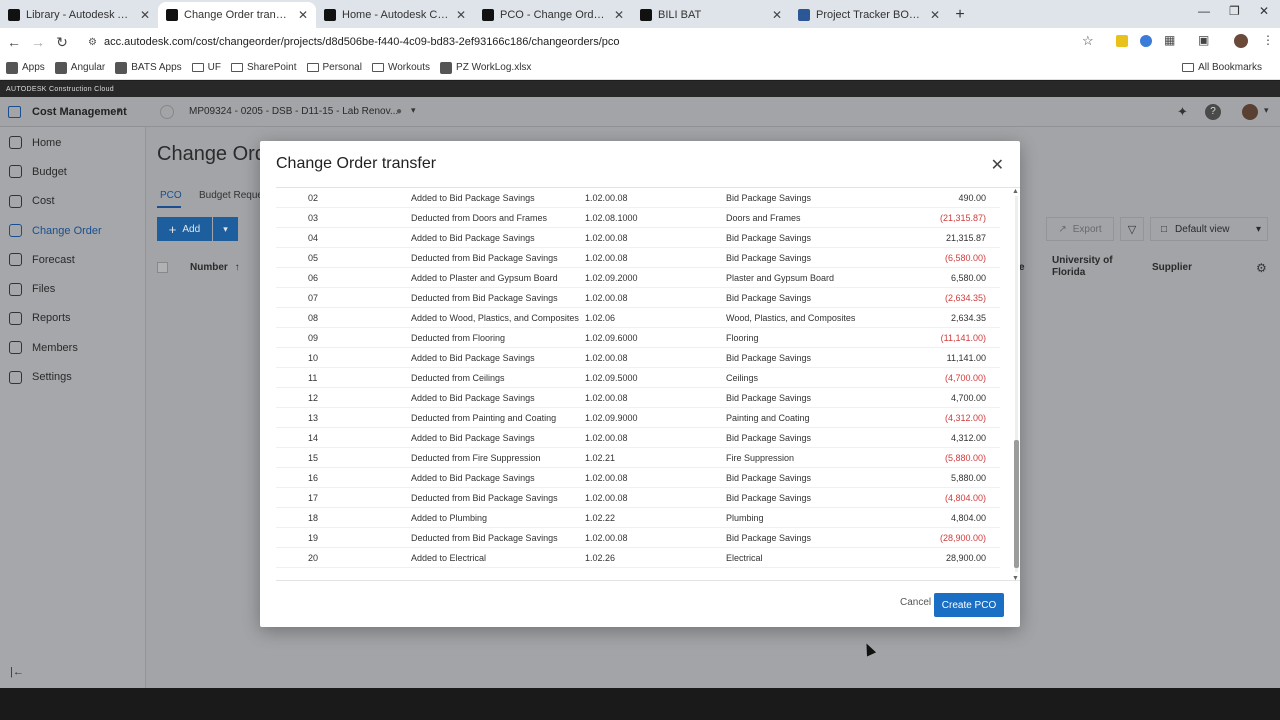 The width and height of the screenshot is (1280, 720). What do you see at coordinates (1203, 40) in the screenshot?
I see `tab-search-icon: ▣` at bounding box center [1203, 40].